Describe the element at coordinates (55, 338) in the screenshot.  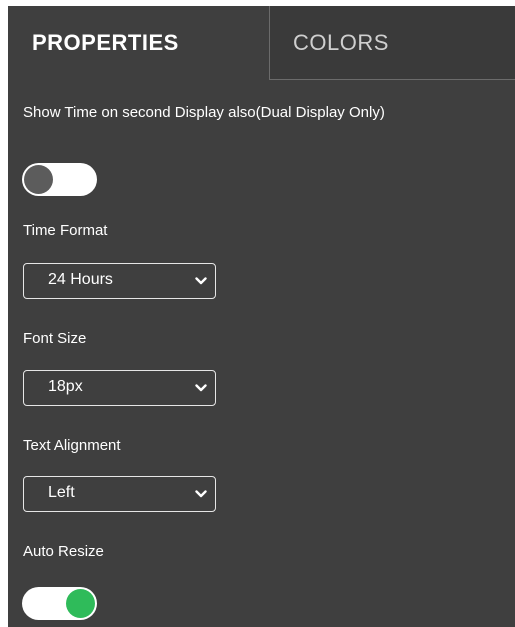
I see `font-size-label: Font Size` at that location.